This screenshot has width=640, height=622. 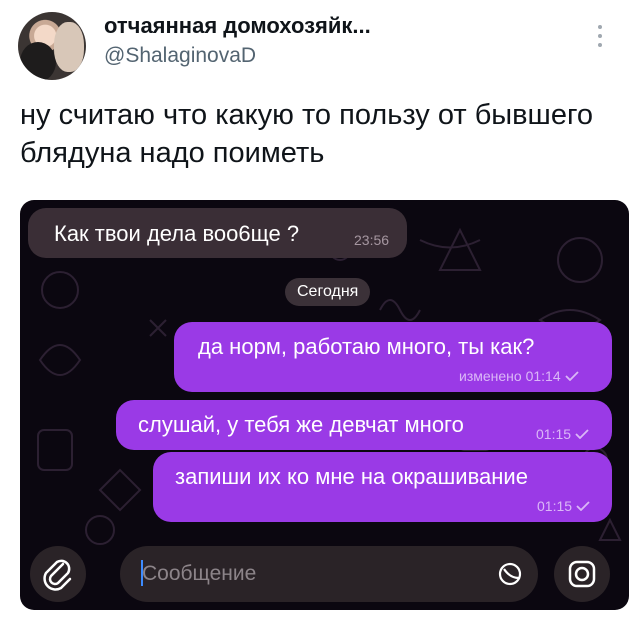 I want to click on message-time: изменено 01:14, so click(x=519, y=376).